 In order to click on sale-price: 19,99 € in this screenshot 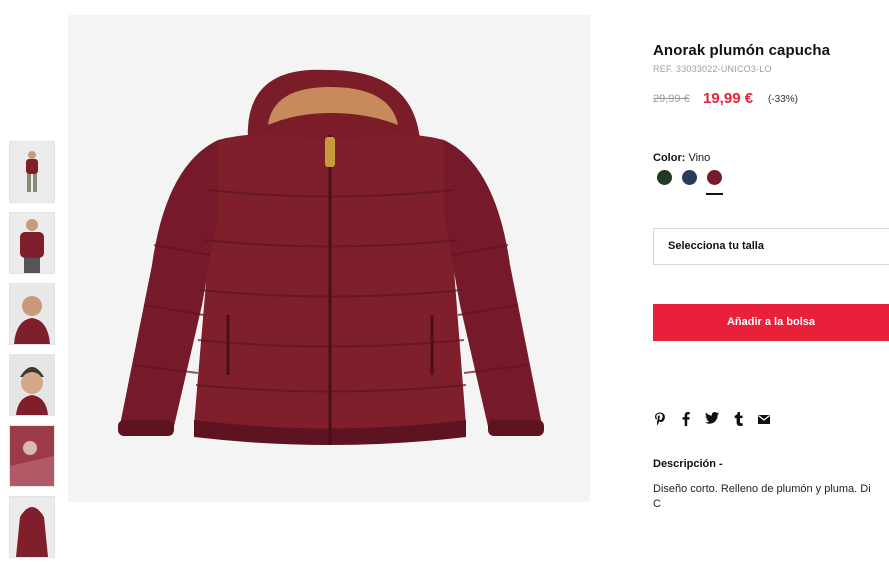, I will do `click(728, 98)`.